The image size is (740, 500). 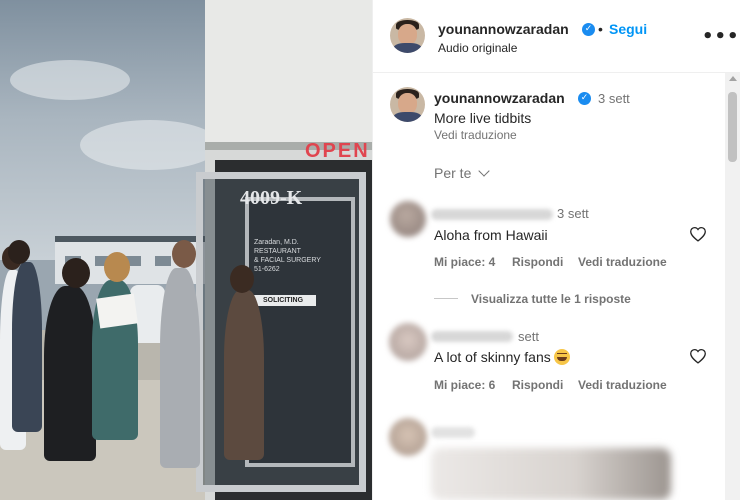 What do you see at coordinates (528, 336) in the screenshot?
I see `comment-time: sett` at bounding box center [528, 336].